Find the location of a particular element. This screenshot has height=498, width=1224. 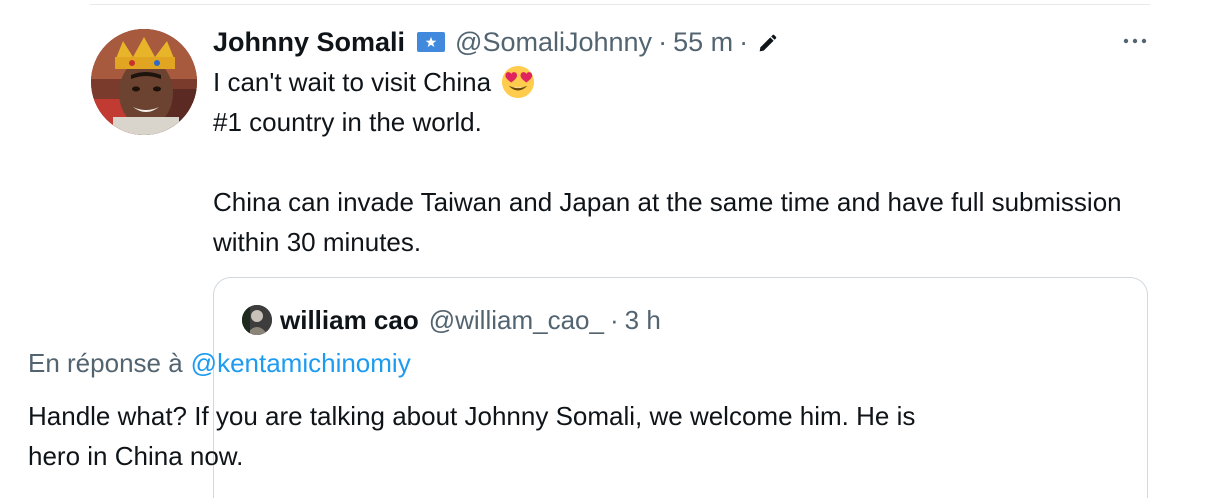

quoted-author-avatar is located at coordinates (257, 320).